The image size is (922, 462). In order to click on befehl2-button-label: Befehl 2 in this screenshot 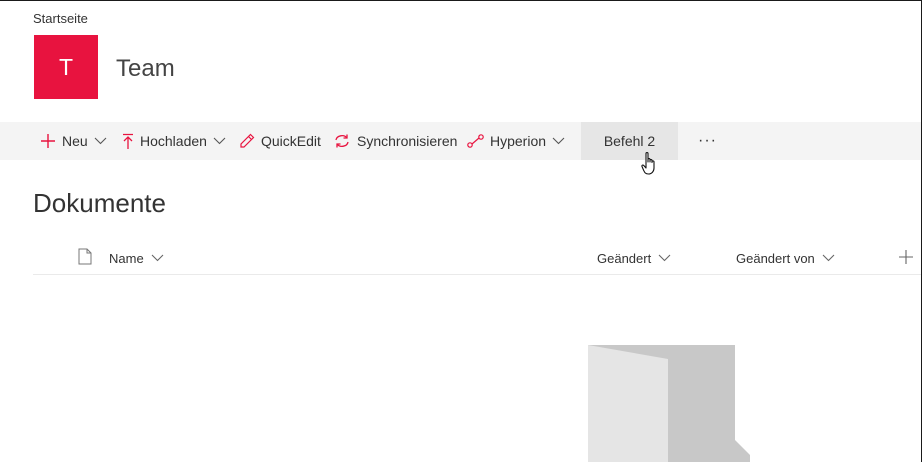, I will do `click(629, 141)`.